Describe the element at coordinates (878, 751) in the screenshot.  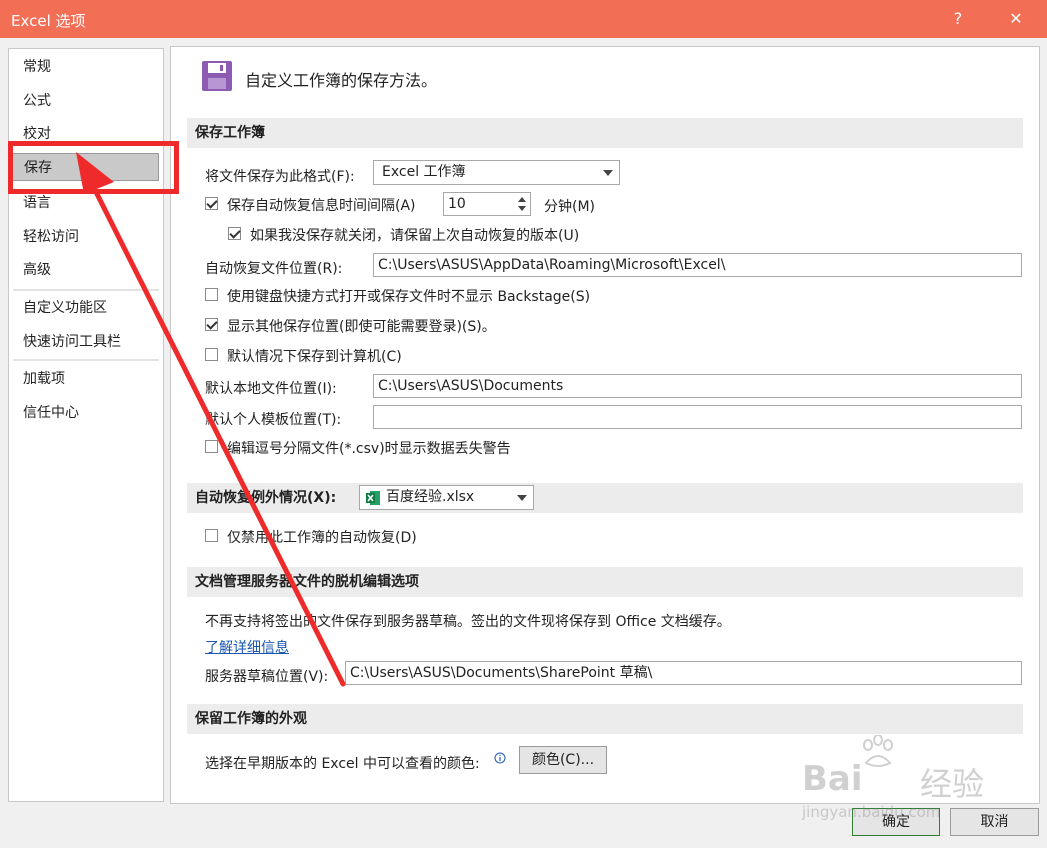
I see `paw-logo-icon` at that location.